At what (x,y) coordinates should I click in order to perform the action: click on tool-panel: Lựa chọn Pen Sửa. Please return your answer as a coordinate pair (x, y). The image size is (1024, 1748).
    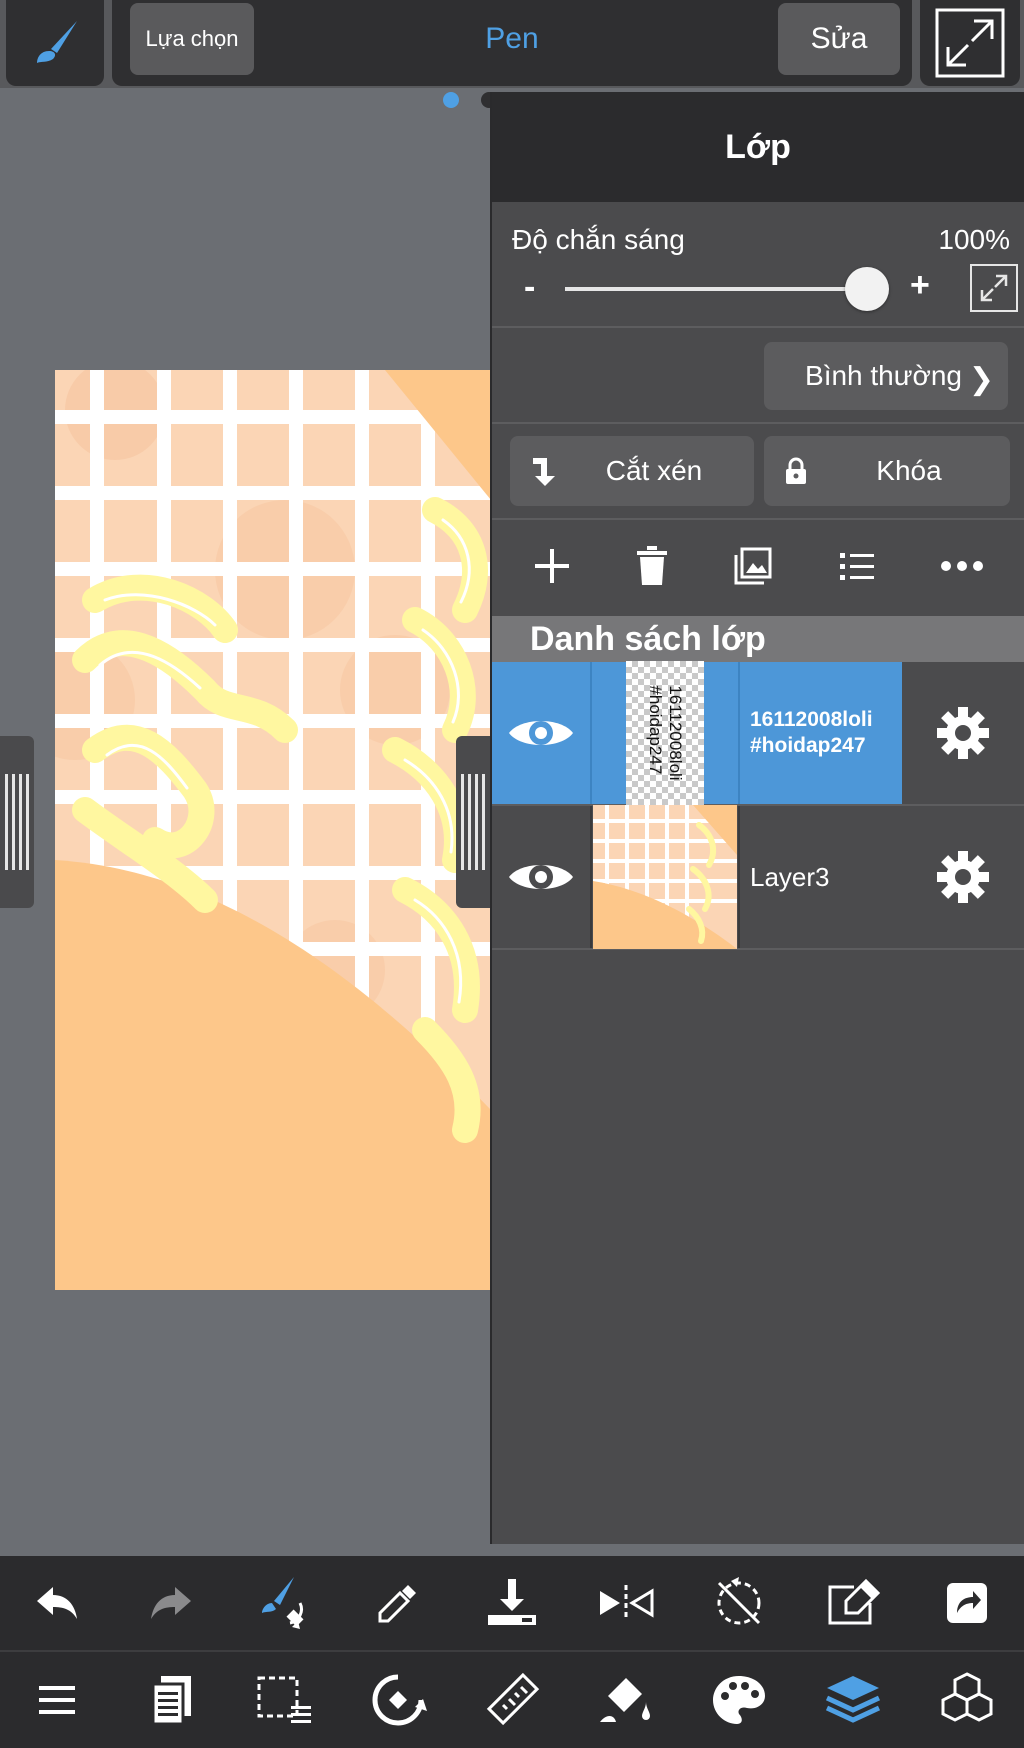
    Looking at the image, I should click on (512, 43).